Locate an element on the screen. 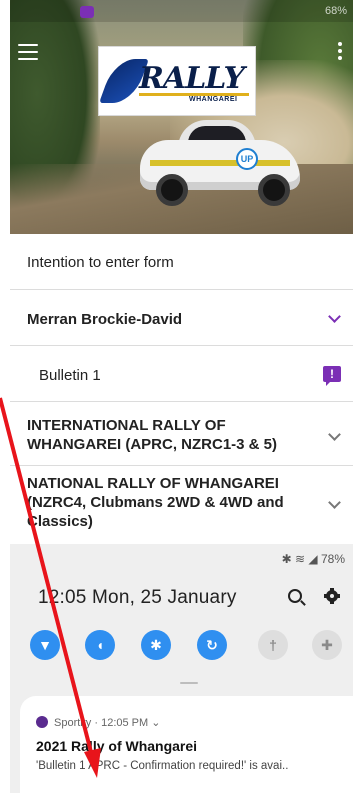 Image resolution: width=353 pixels, height=793 pixels. notification-title: 2021 Rally of Whangarei is located at coordinates (117, 746).